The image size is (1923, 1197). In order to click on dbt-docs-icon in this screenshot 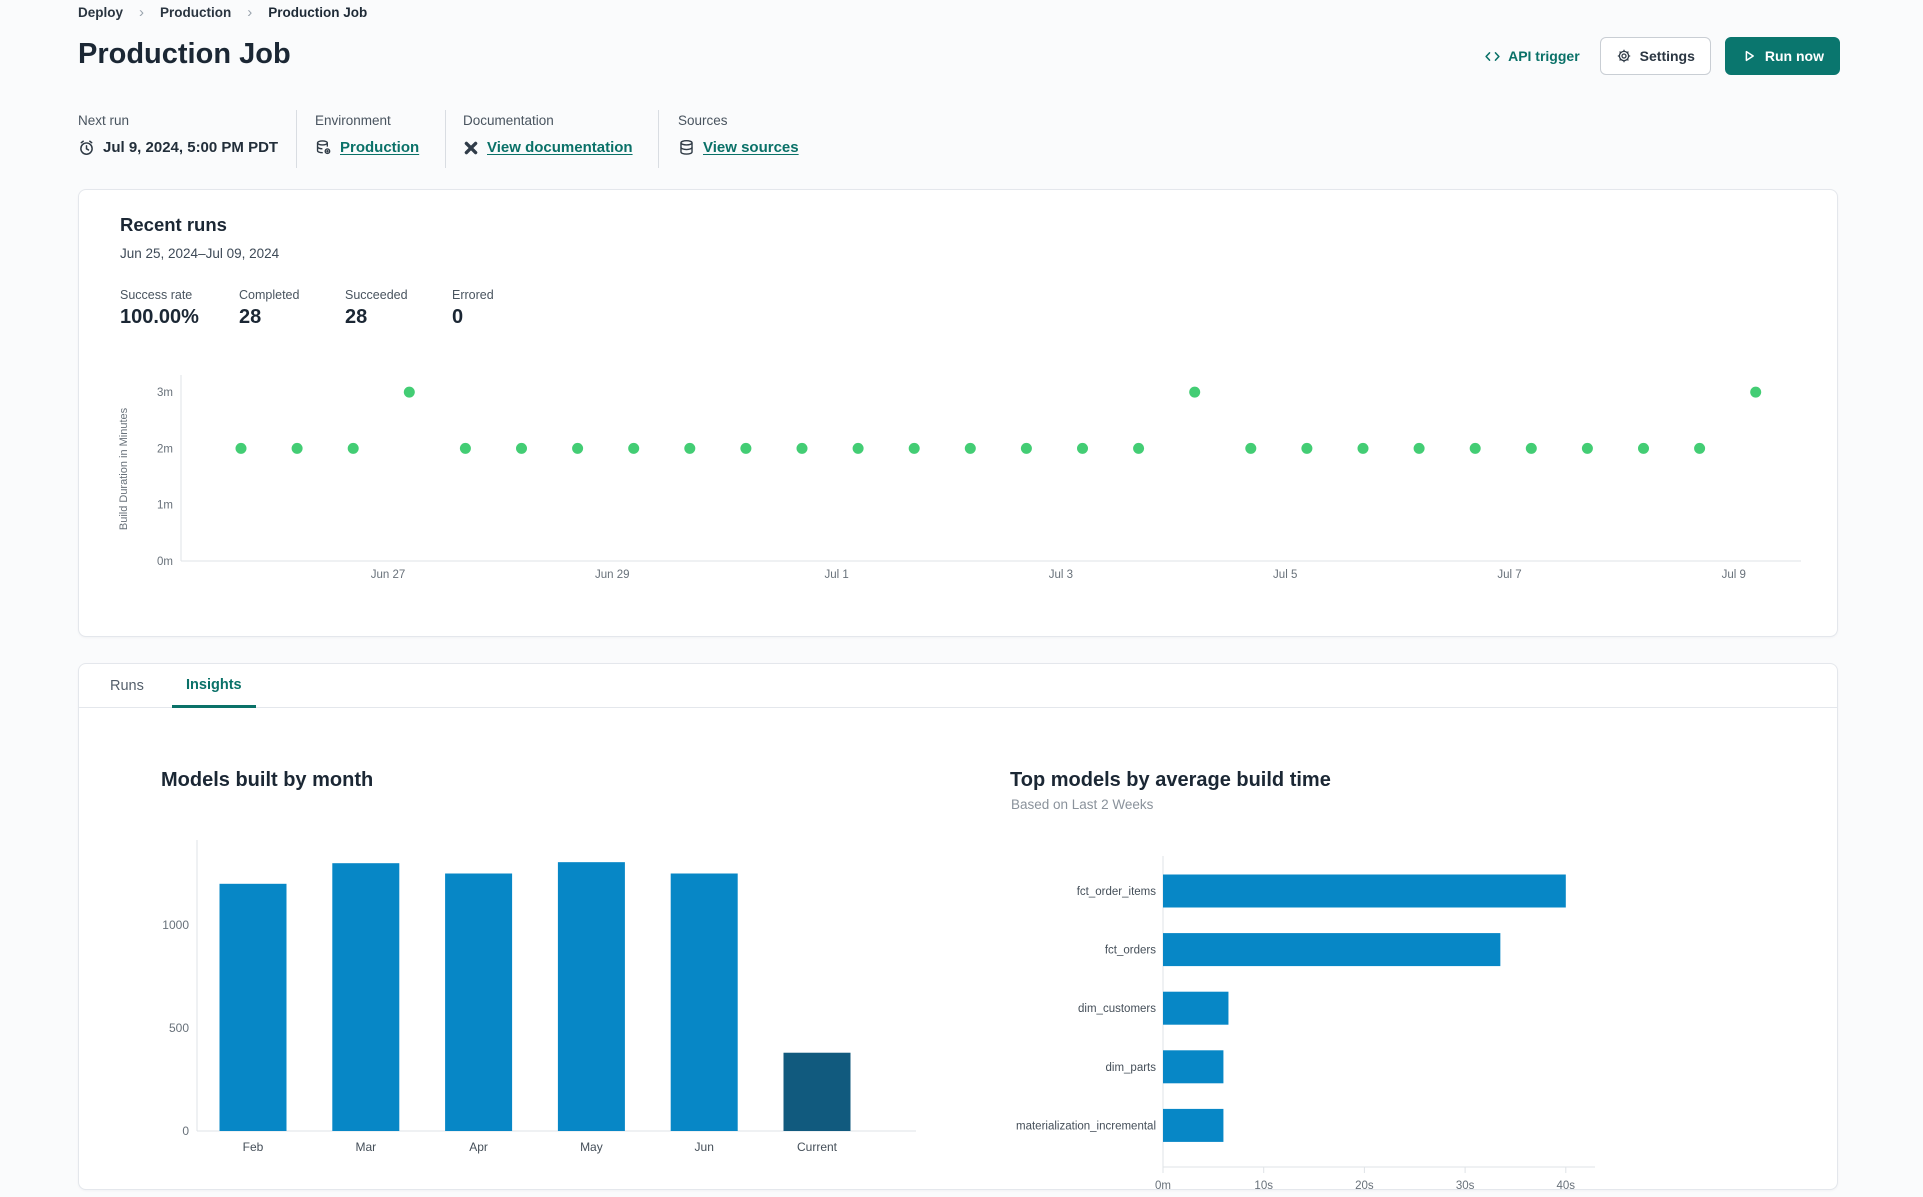, I will do `click(471, 148)`.